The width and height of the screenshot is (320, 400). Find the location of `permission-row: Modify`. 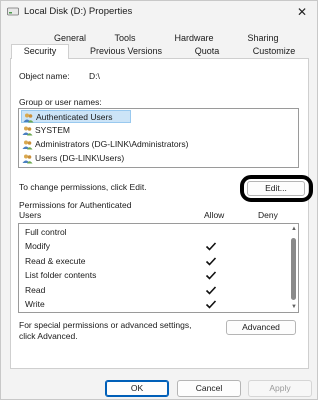

permission-row: Modify is located at coordinates (38, 246).